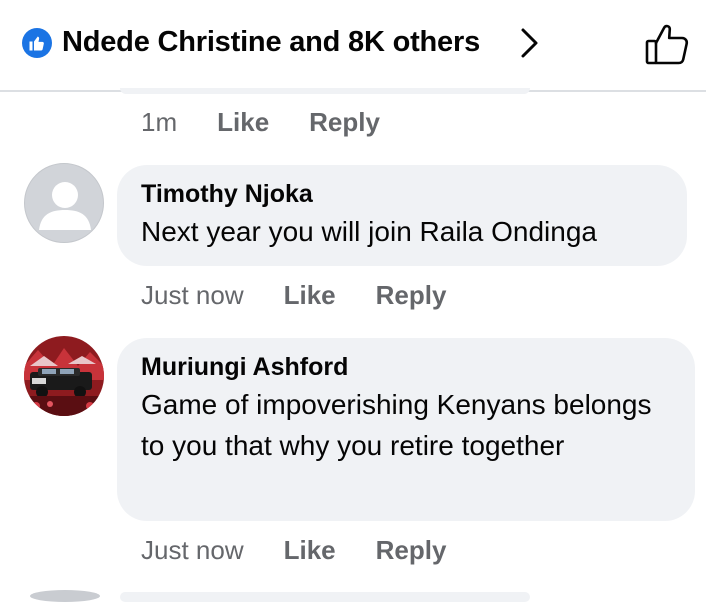 The height and width of the screenshot is (602, 706). What do you see at coordinates (529, 43) in the screenshot?
I see `chevron-right-icon` at bounding box center [529, 43].